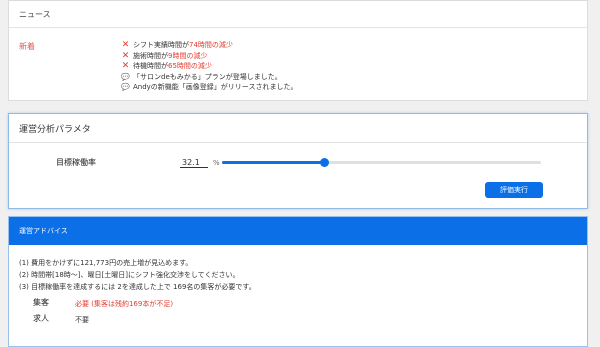 Image resolution: width=600 pixels, height=347 pixels. I want to click on news-item-text: 待機時間が, so click(150, 66).